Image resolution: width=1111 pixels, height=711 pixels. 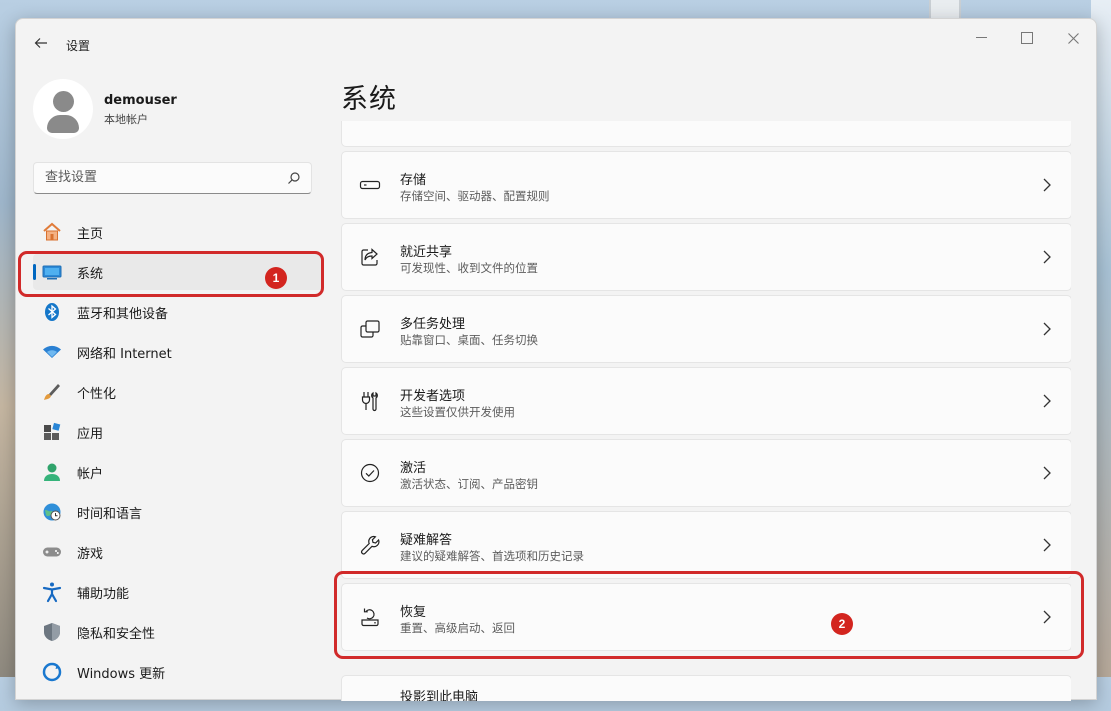 What do you see at coordinates (706, 257) in the screenshot?
I see `card-nearby-sharing: 就近共享 可发现性、收到文件的位置` at bounding box center [706, 257].